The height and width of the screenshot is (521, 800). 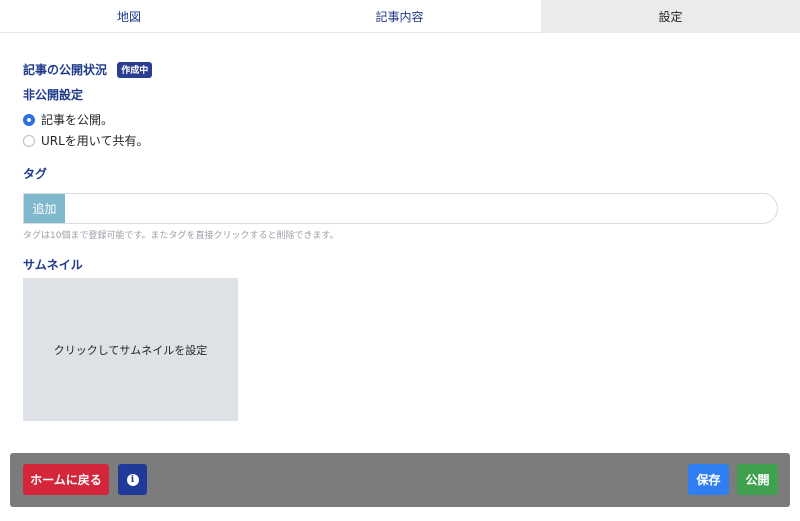 I want to click on publish-status-heading: 記事の公開状況 作成中, so click(x=88, y=69).